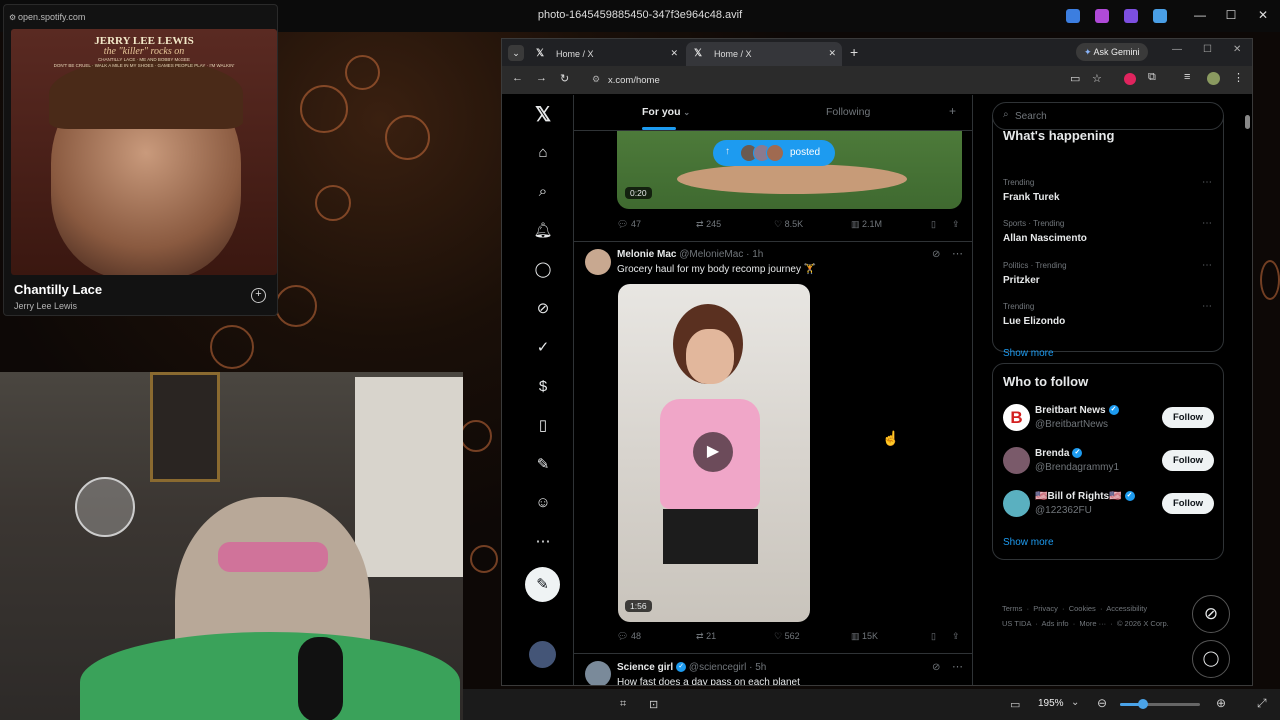 Image resolution: width=1280 pixels, height=720 pixels. What do you see at coordinates (1152, 77) in the screenshot?
I see `extensions-icon: ⧉` at bounding box center [1152, 77].